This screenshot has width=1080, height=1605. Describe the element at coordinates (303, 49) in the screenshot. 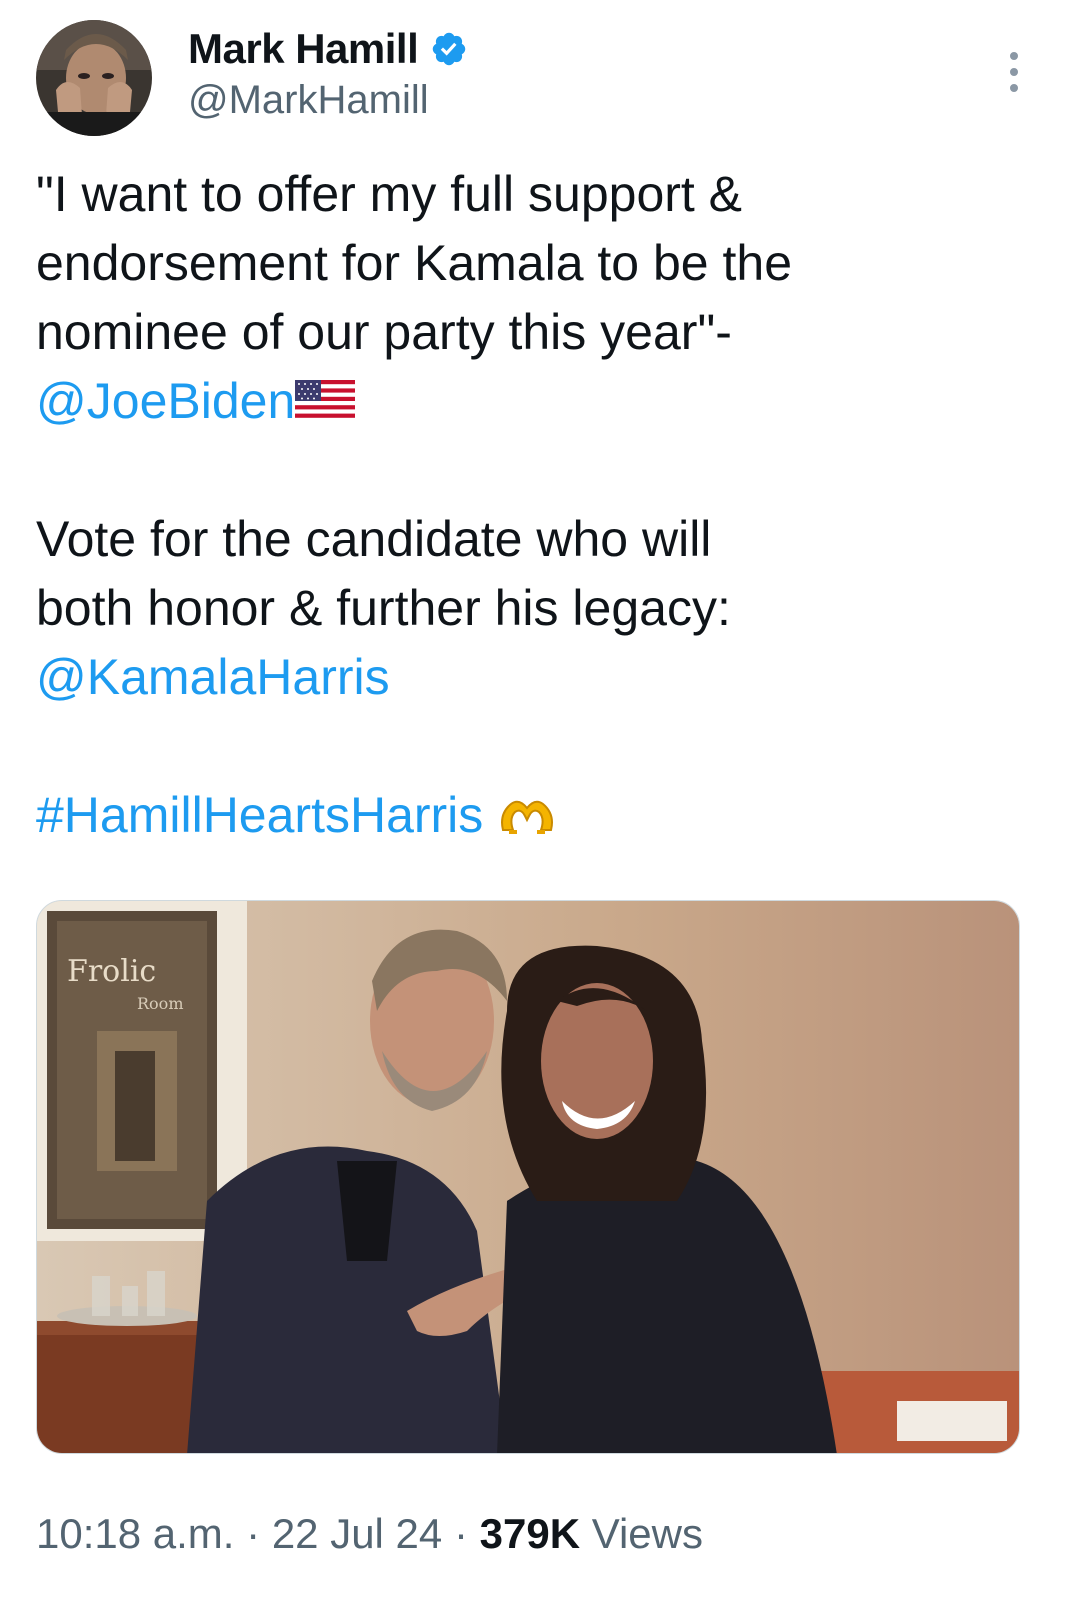

I see `display-name: Mark Hamill` at that location.